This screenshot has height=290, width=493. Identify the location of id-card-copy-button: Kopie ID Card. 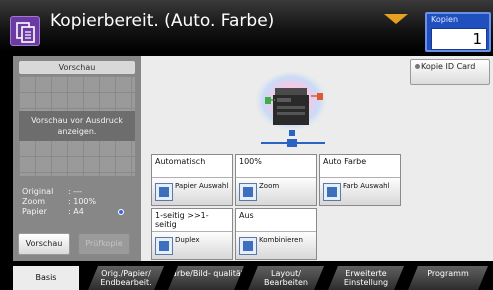
(450, 72).